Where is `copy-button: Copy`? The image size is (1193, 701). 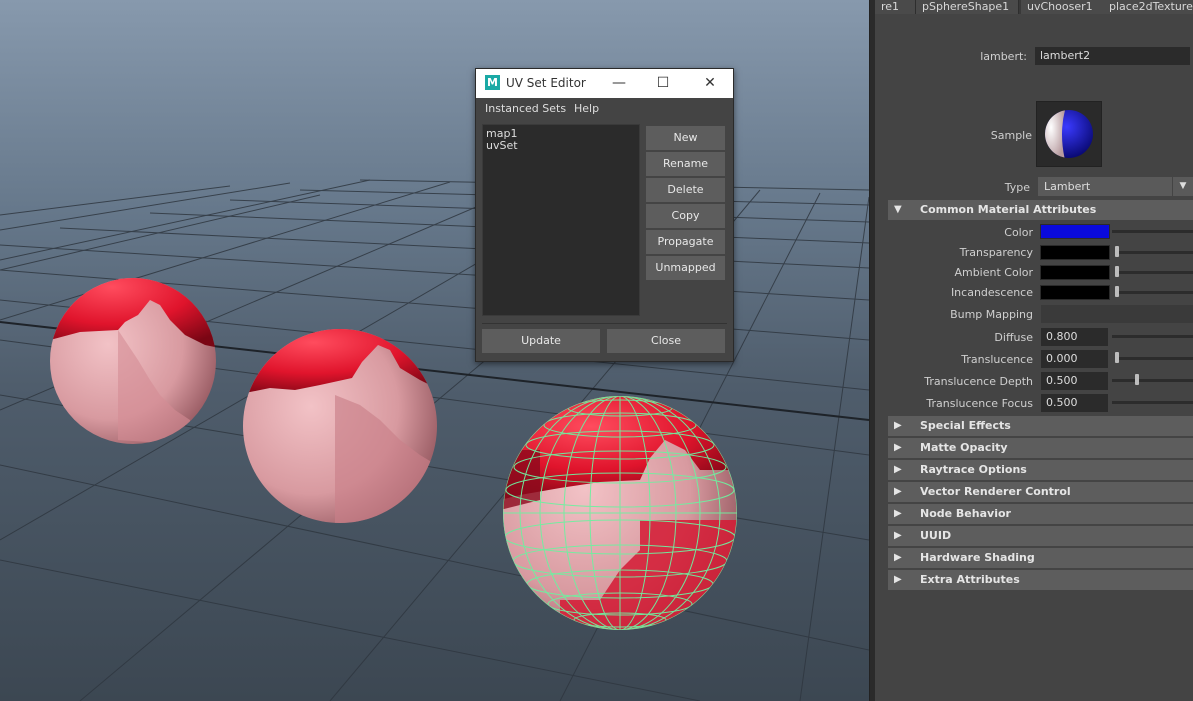 copy-button: Copy is located at coordinates (685, 216).